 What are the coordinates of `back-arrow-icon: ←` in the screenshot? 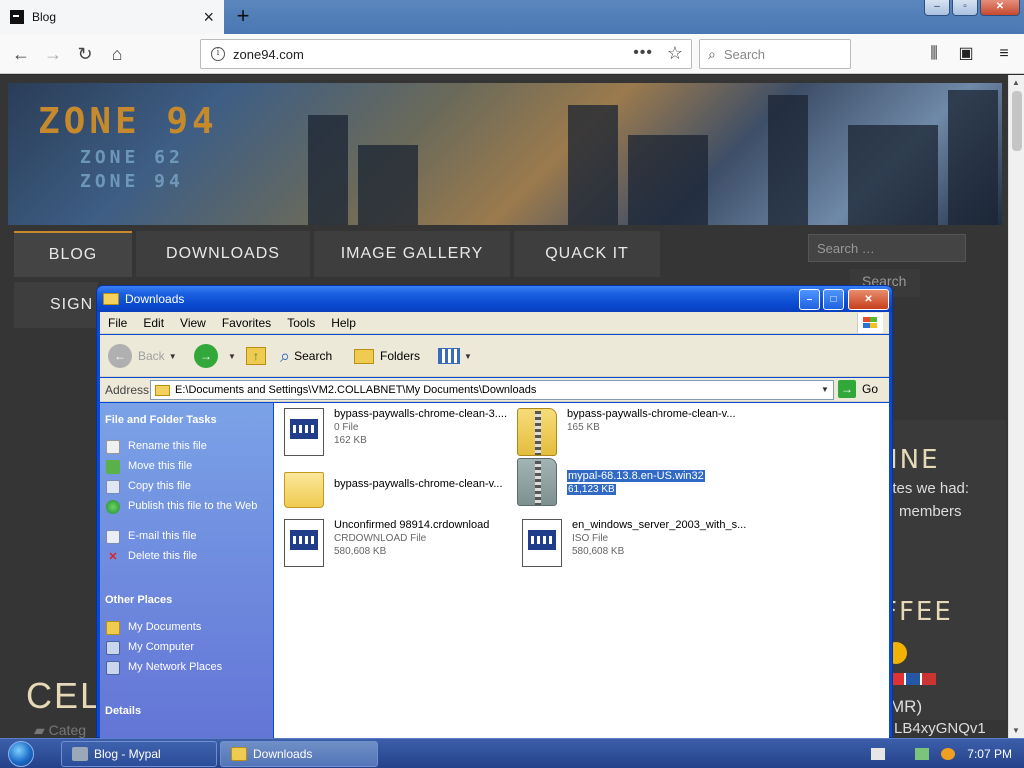 It's located at (21, 54).